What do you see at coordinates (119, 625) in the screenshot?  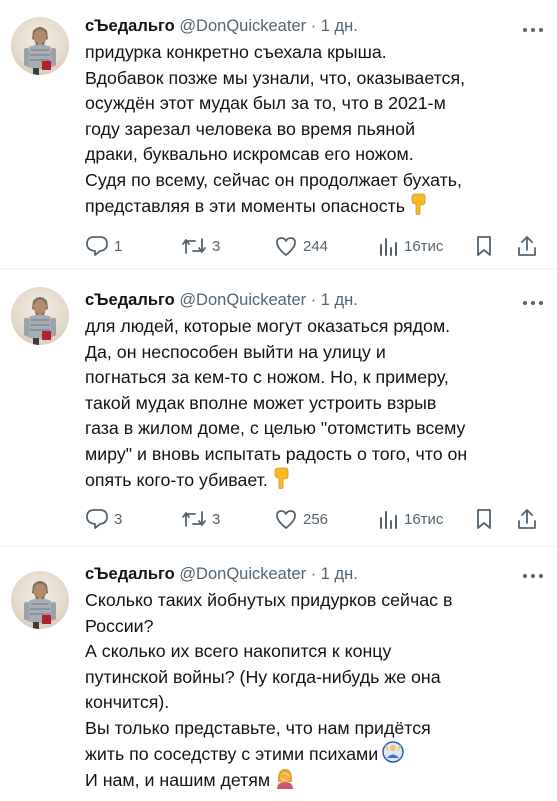 I see `text-line: России?` at bounding box center [119, 625].